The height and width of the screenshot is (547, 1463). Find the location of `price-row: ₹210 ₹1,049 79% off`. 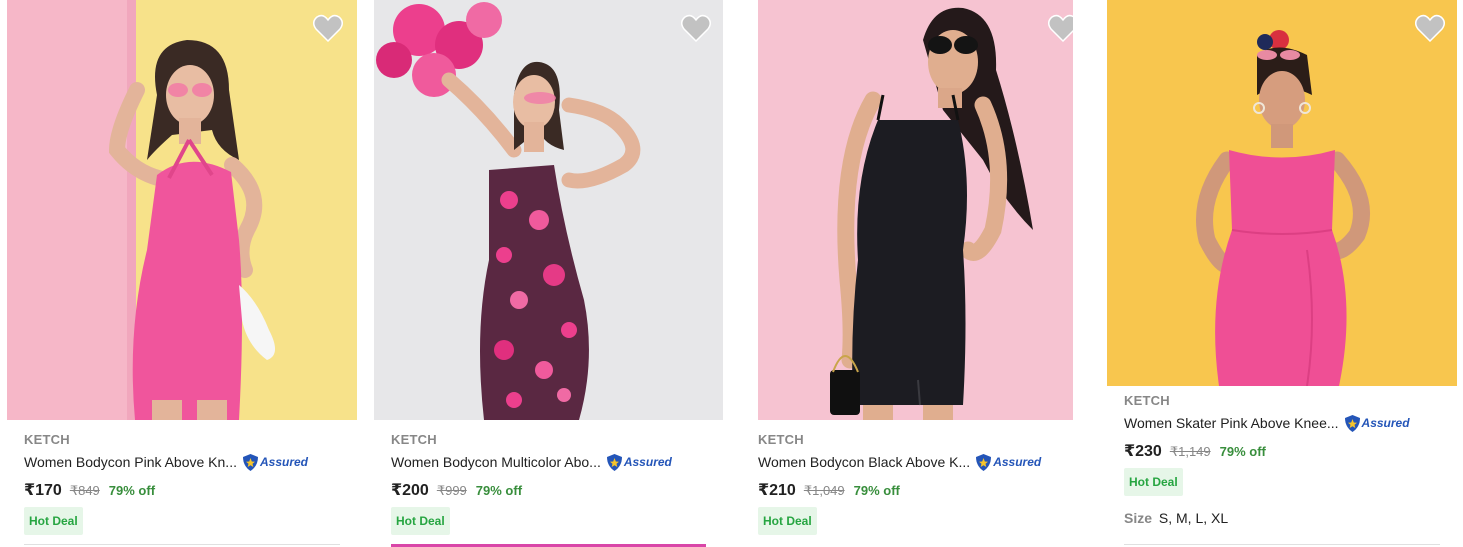

price-row: ₹210 ₹1,049 79% off is located at coordinates (829, 490).